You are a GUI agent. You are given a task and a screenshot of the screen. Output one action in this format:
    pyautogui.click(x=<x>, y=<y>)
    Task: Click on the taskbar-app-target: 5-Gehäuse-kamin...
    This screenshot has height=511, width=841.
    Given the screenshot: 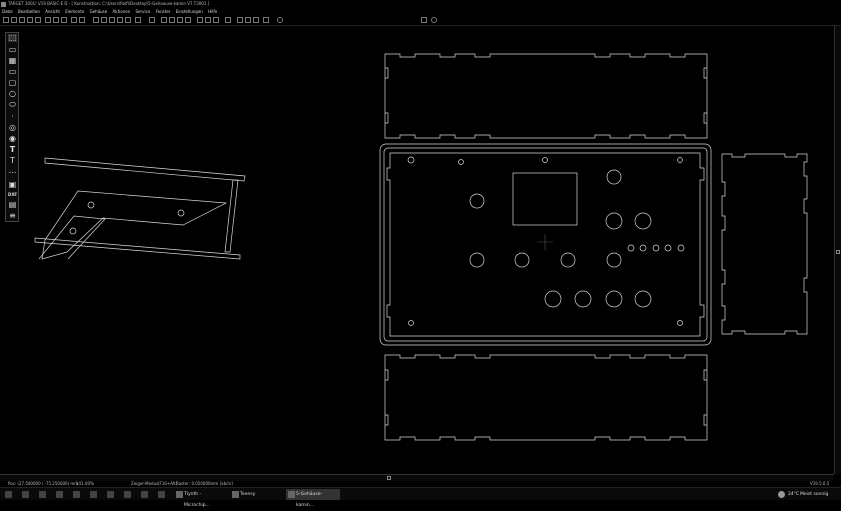 What is the action you would take?
    pyautogui.click(x=313, y=498)
    